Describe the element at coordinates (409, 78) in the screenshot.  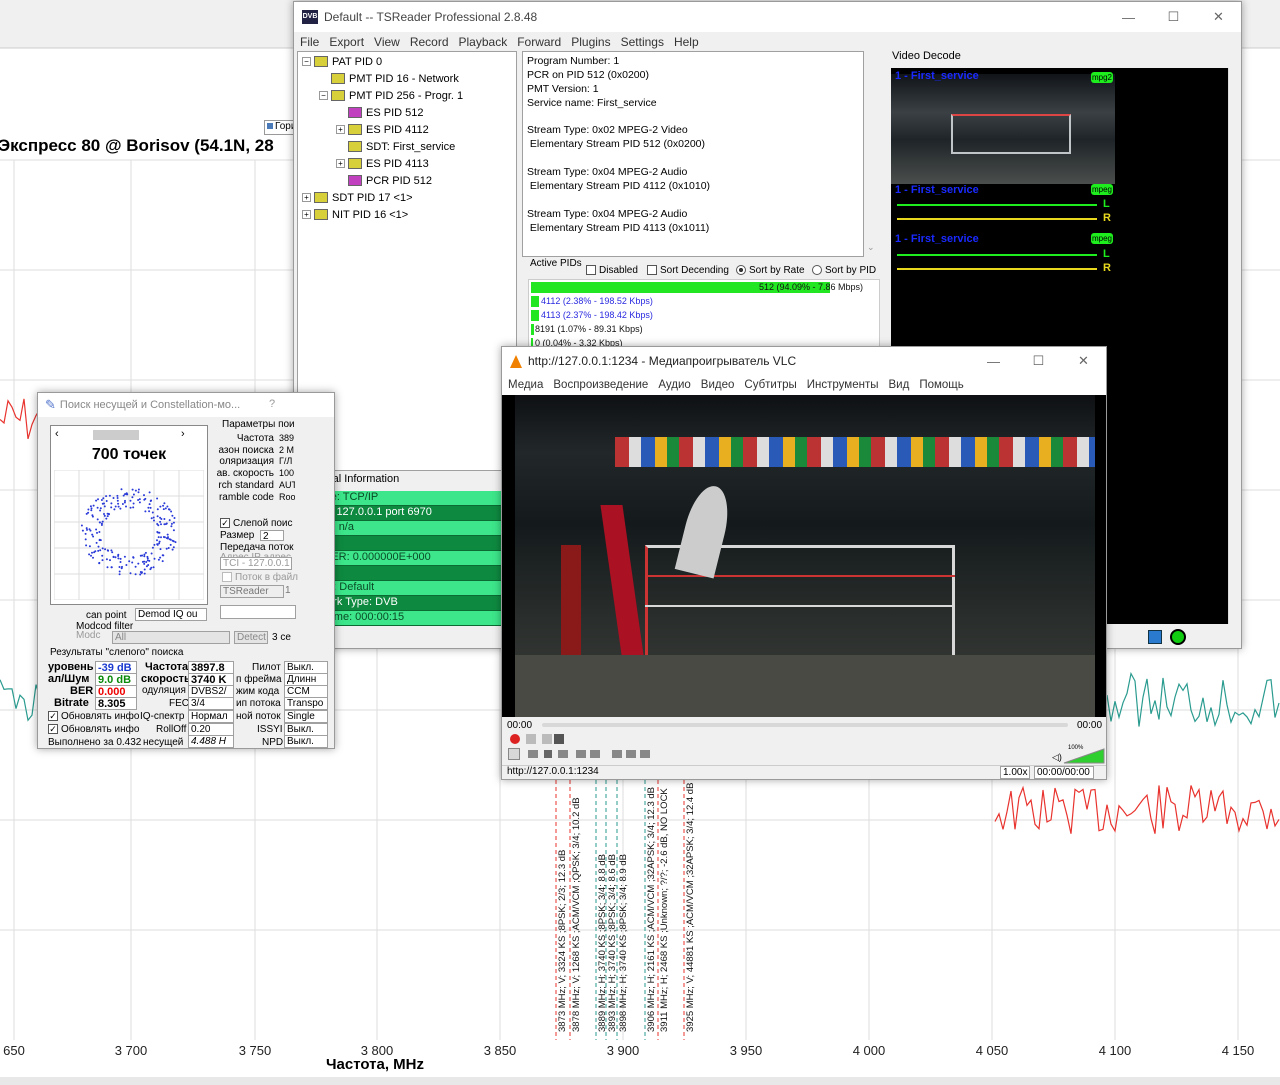
I see `tree-item: PMT PID 16 - Network` at that location.